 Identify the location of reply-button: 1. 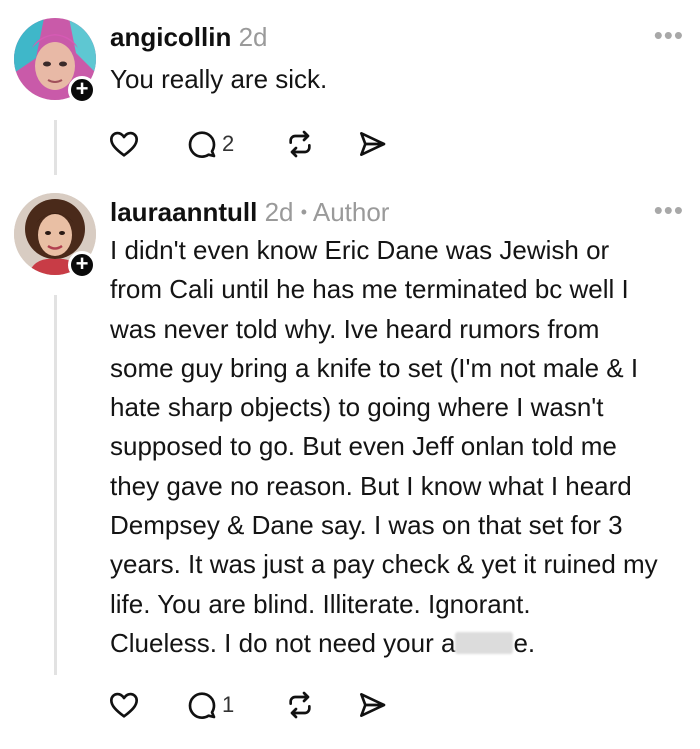
(210, 705).